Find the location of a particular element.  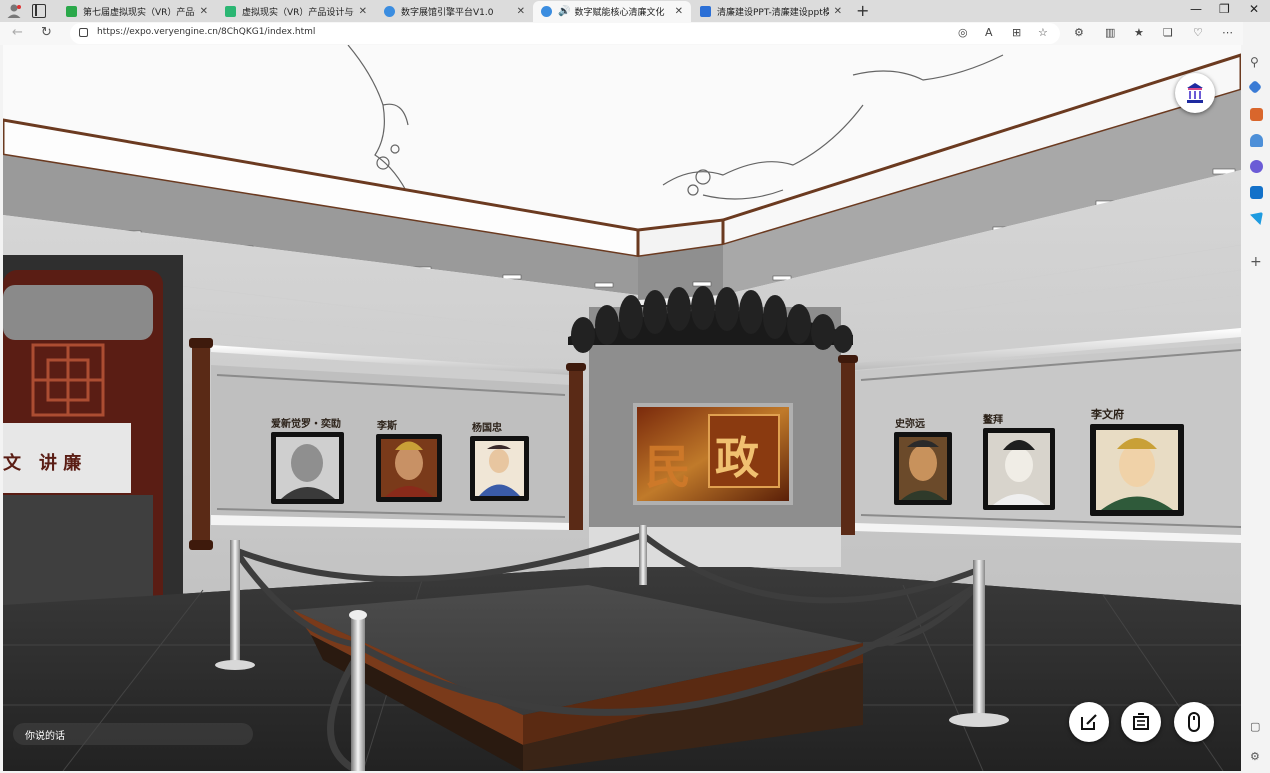

collections-icon: ❏ is located at coordinates (1168, 32).